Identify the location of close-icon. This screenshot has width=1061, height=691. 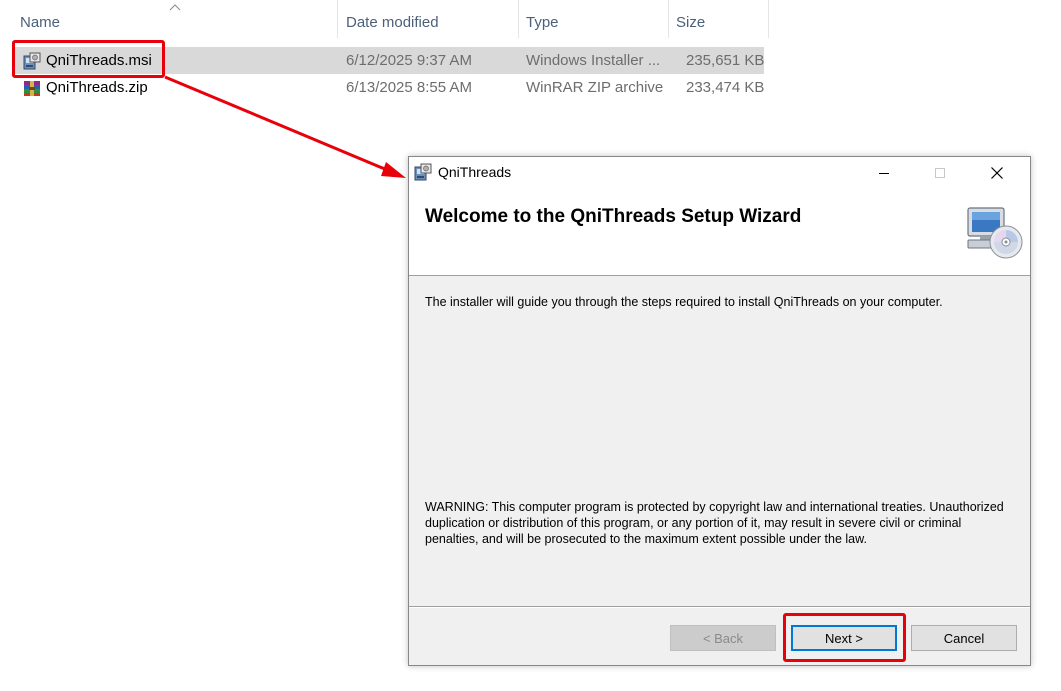
(997, 172).